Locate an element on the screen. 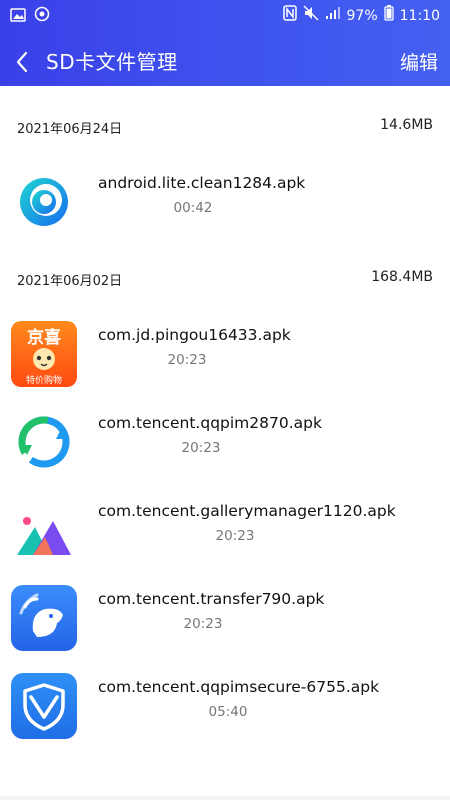  mute-icon is located at coordinates (310, 15).